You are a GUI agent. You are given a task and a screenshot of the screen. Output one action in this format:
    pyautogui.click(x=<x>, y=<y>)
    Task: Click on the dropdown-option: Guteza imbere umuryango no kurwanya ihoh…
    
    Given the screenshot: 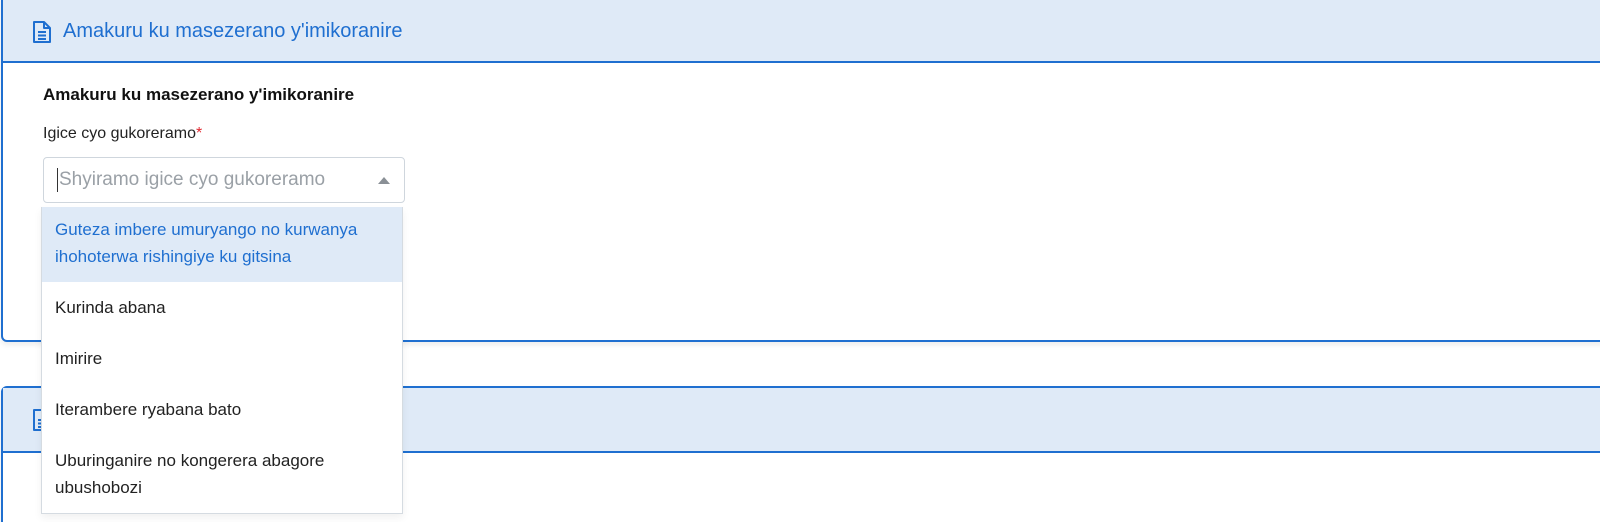 What is the action you would take?
    pyautogui.click(x=222, y=244)
    